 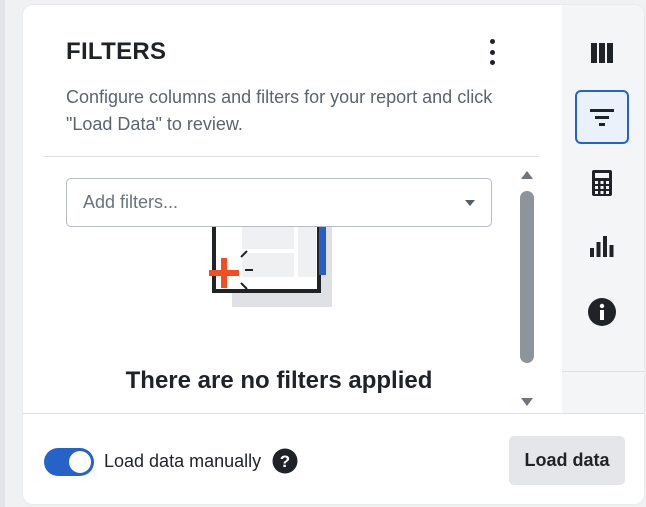 What do you see at coordinates (224, 273) in the screenshot?
I see `illustration-plus-h` at bounding box center [224, 273].